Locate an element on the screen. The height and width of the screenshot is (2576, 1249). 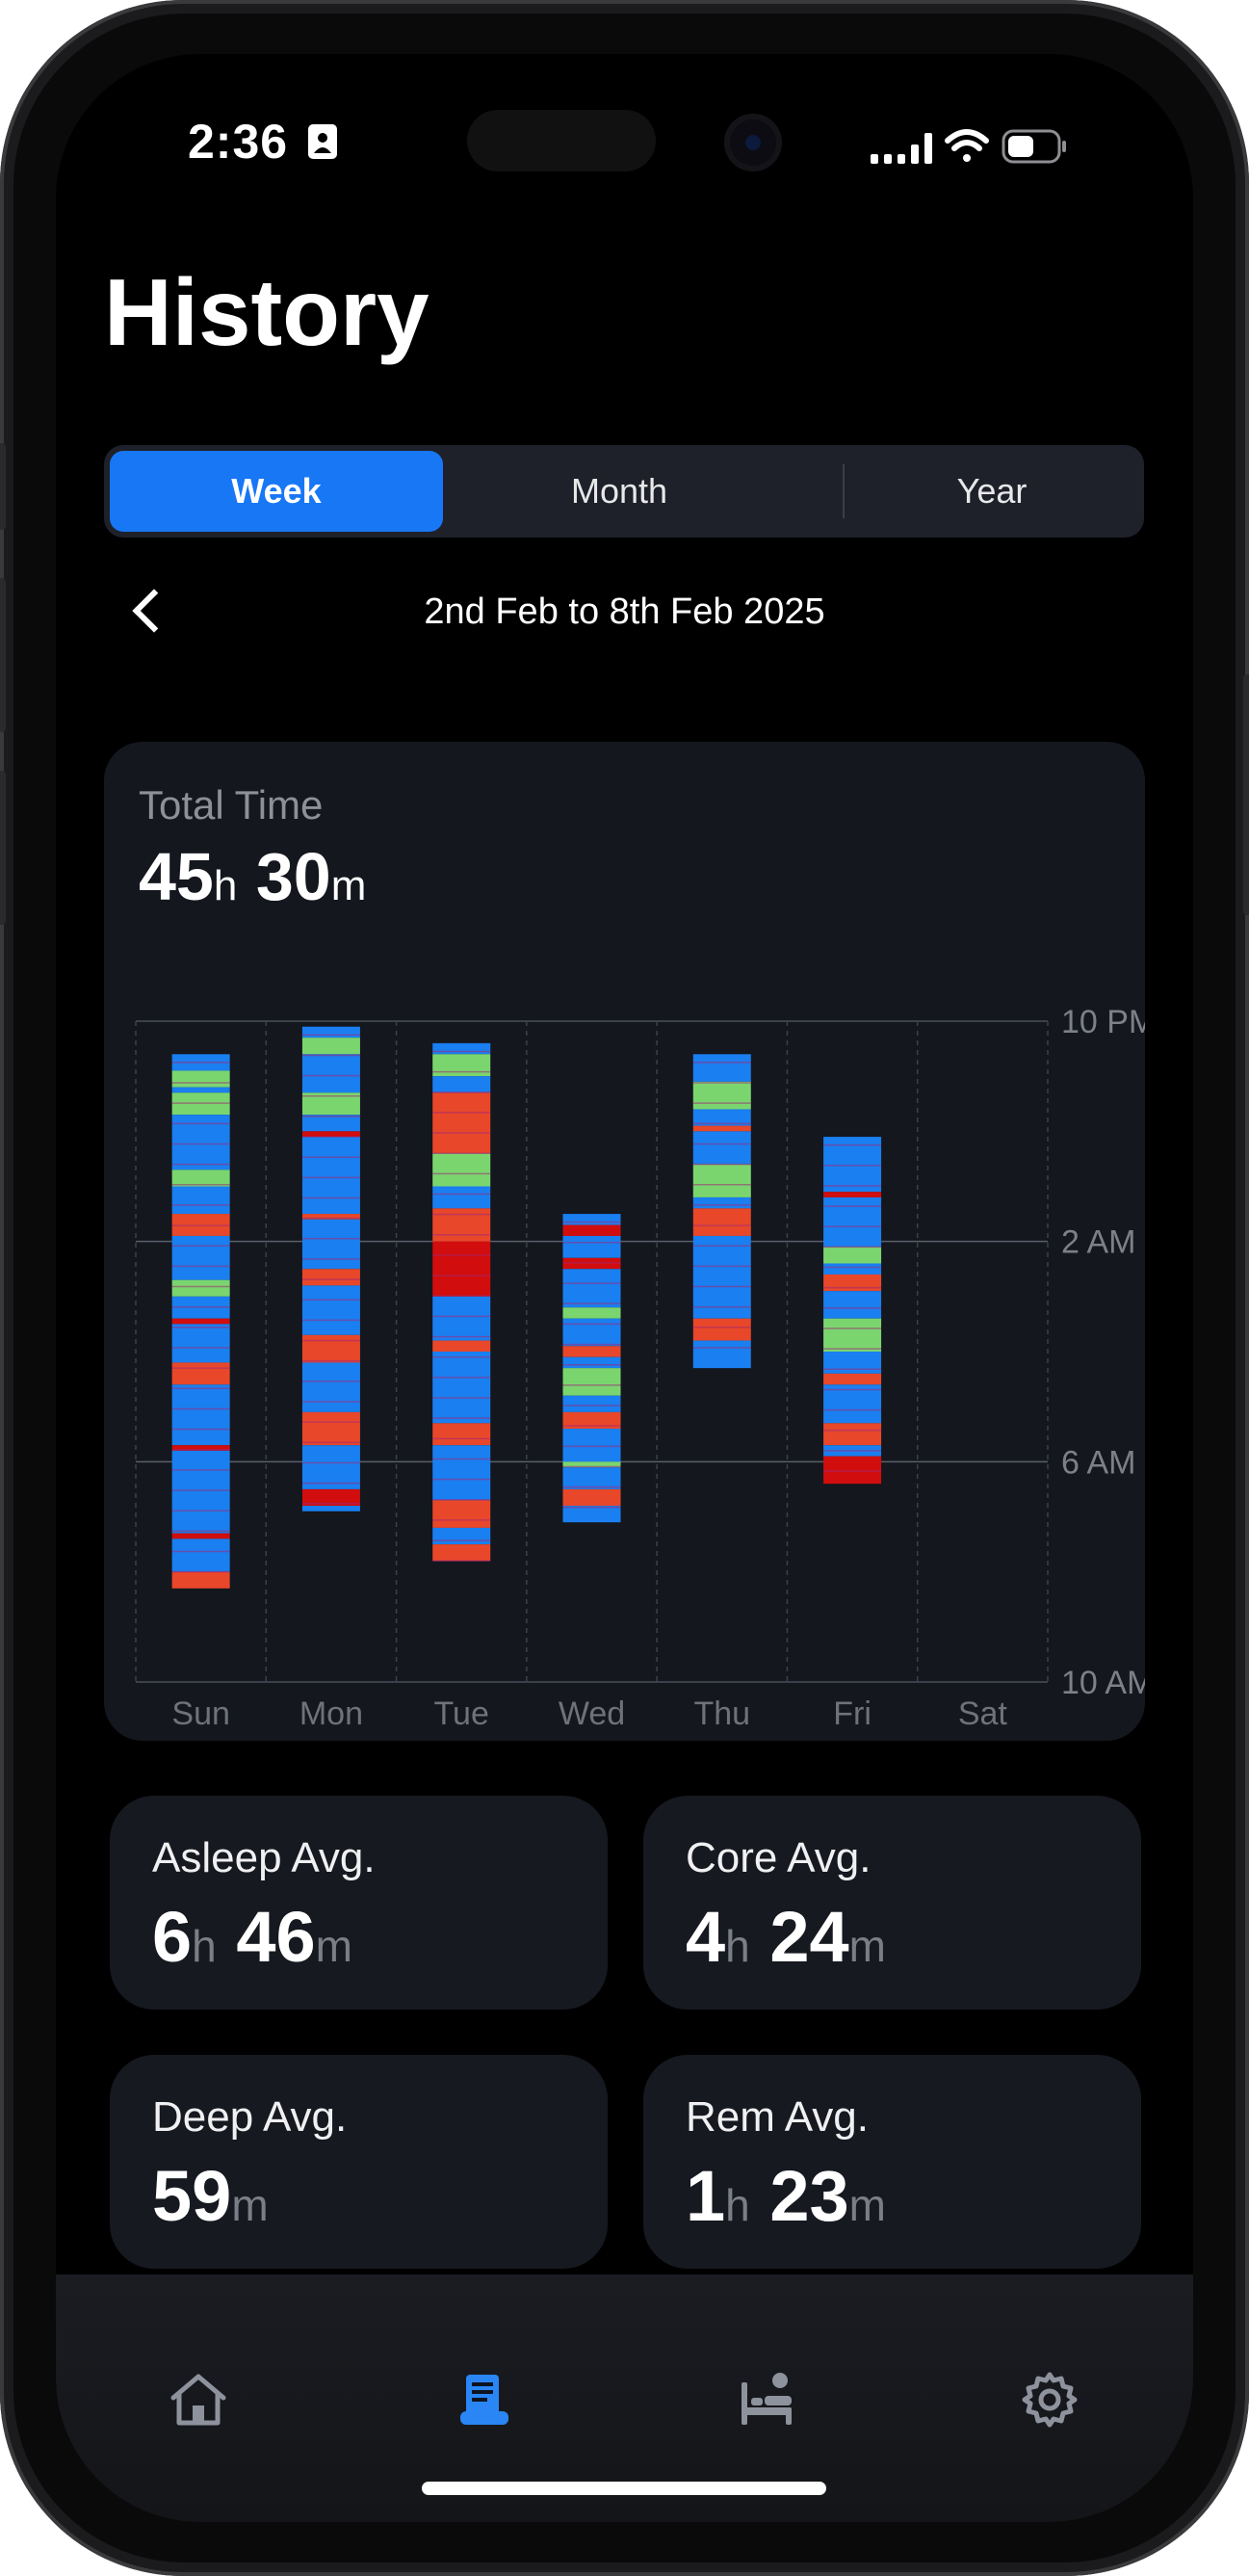
segment-year: Year is located at coordinates (992, 492).